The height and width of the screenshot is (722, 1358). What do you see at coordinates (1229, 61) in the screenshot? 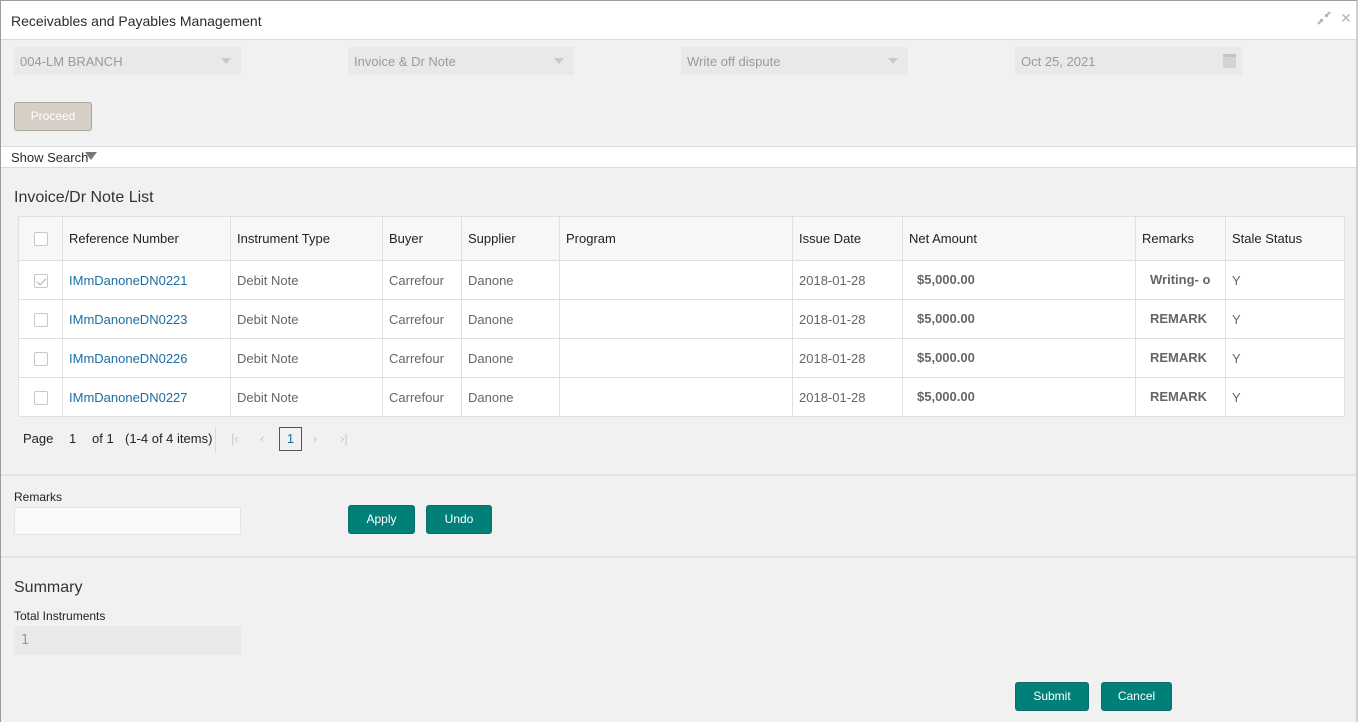
I see `calendar-icon` at bounding box center [1229, 61].